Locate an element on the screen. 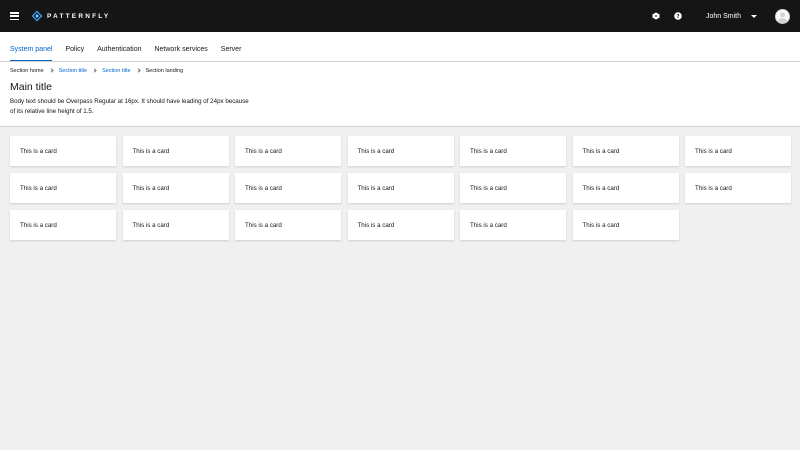 This screenshot has height=450, width=800. patternfly-logo-icon is located at coordinates (37, 16).